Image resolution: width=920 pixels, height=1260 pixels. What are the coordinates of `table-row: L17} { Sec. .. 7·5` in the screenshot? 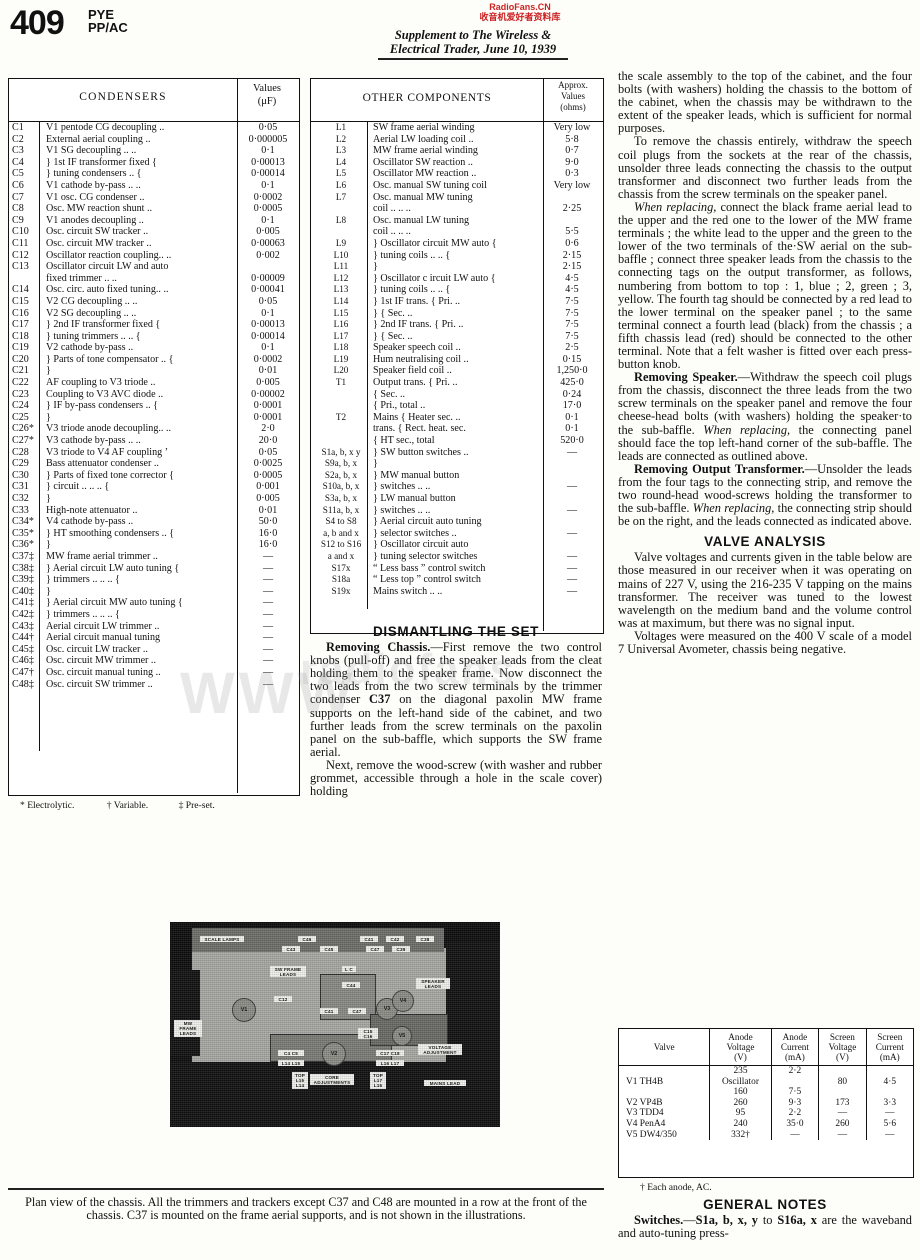 It's located at (457, 337).